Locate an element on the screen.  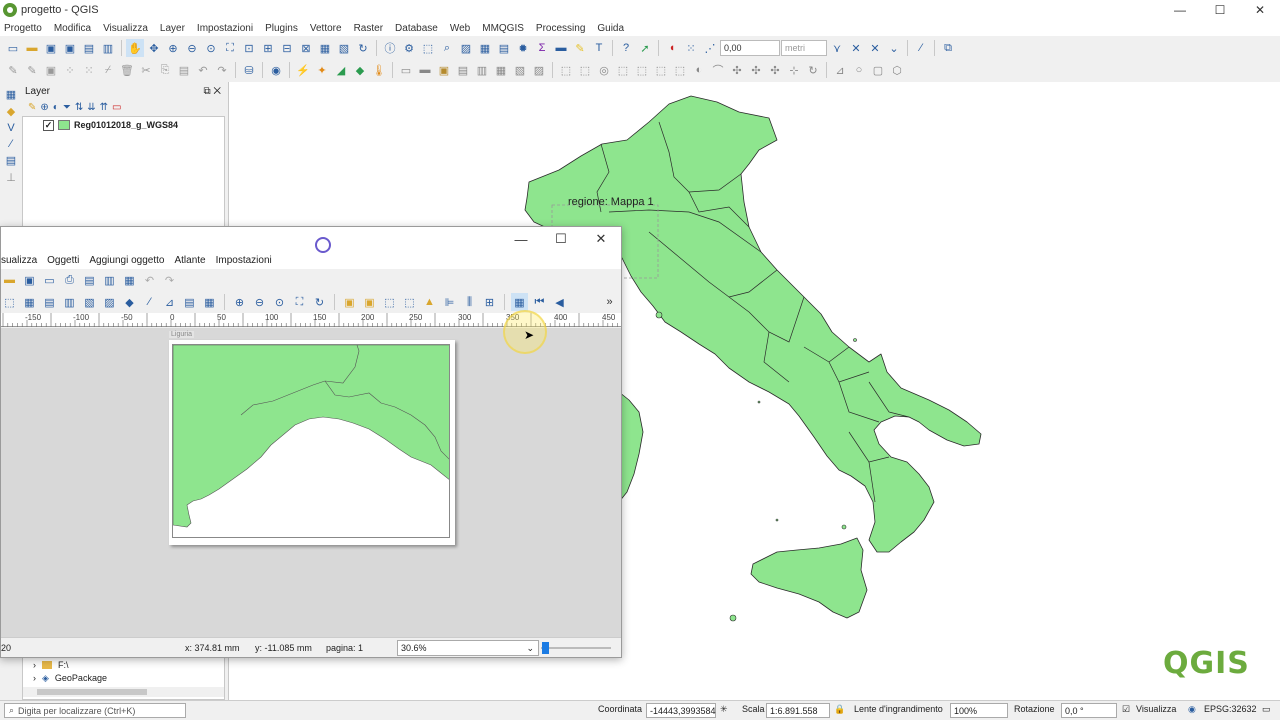
deselect-icon: ▨ is located at coordinates (466, 48).